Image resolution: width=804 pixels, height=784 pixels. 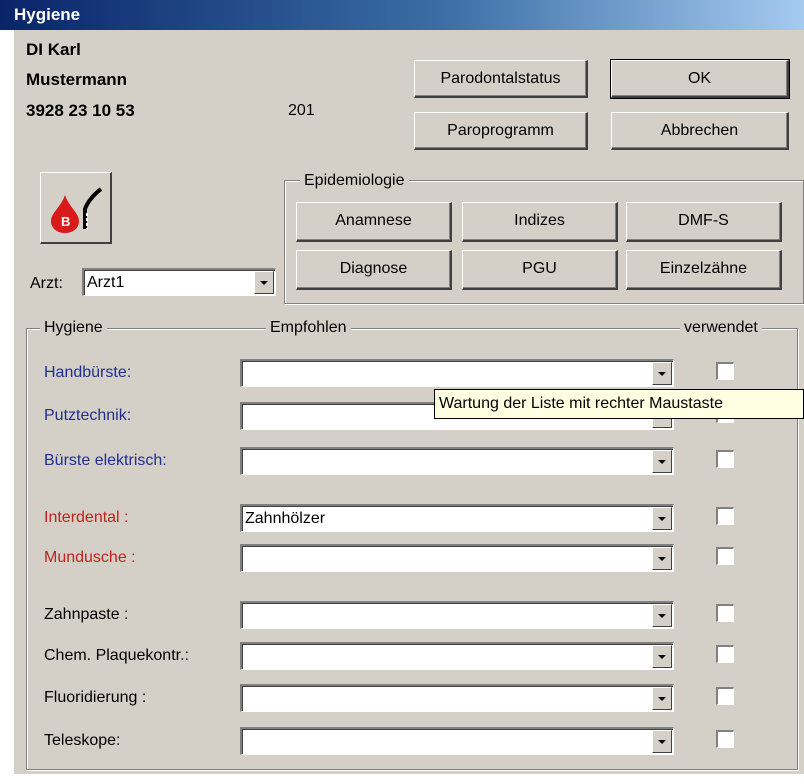 I want to click on blood-icon-button: B, so click(x=76, y=208).